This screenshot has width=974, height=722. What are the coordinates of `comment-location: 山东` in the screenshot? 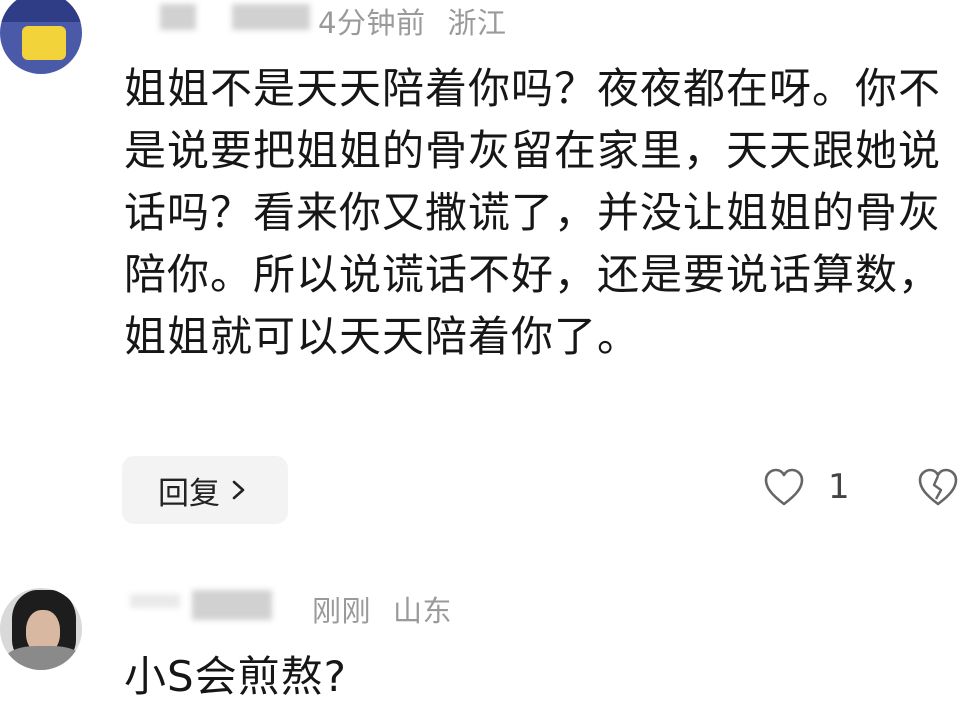 It's located at (423, 611).